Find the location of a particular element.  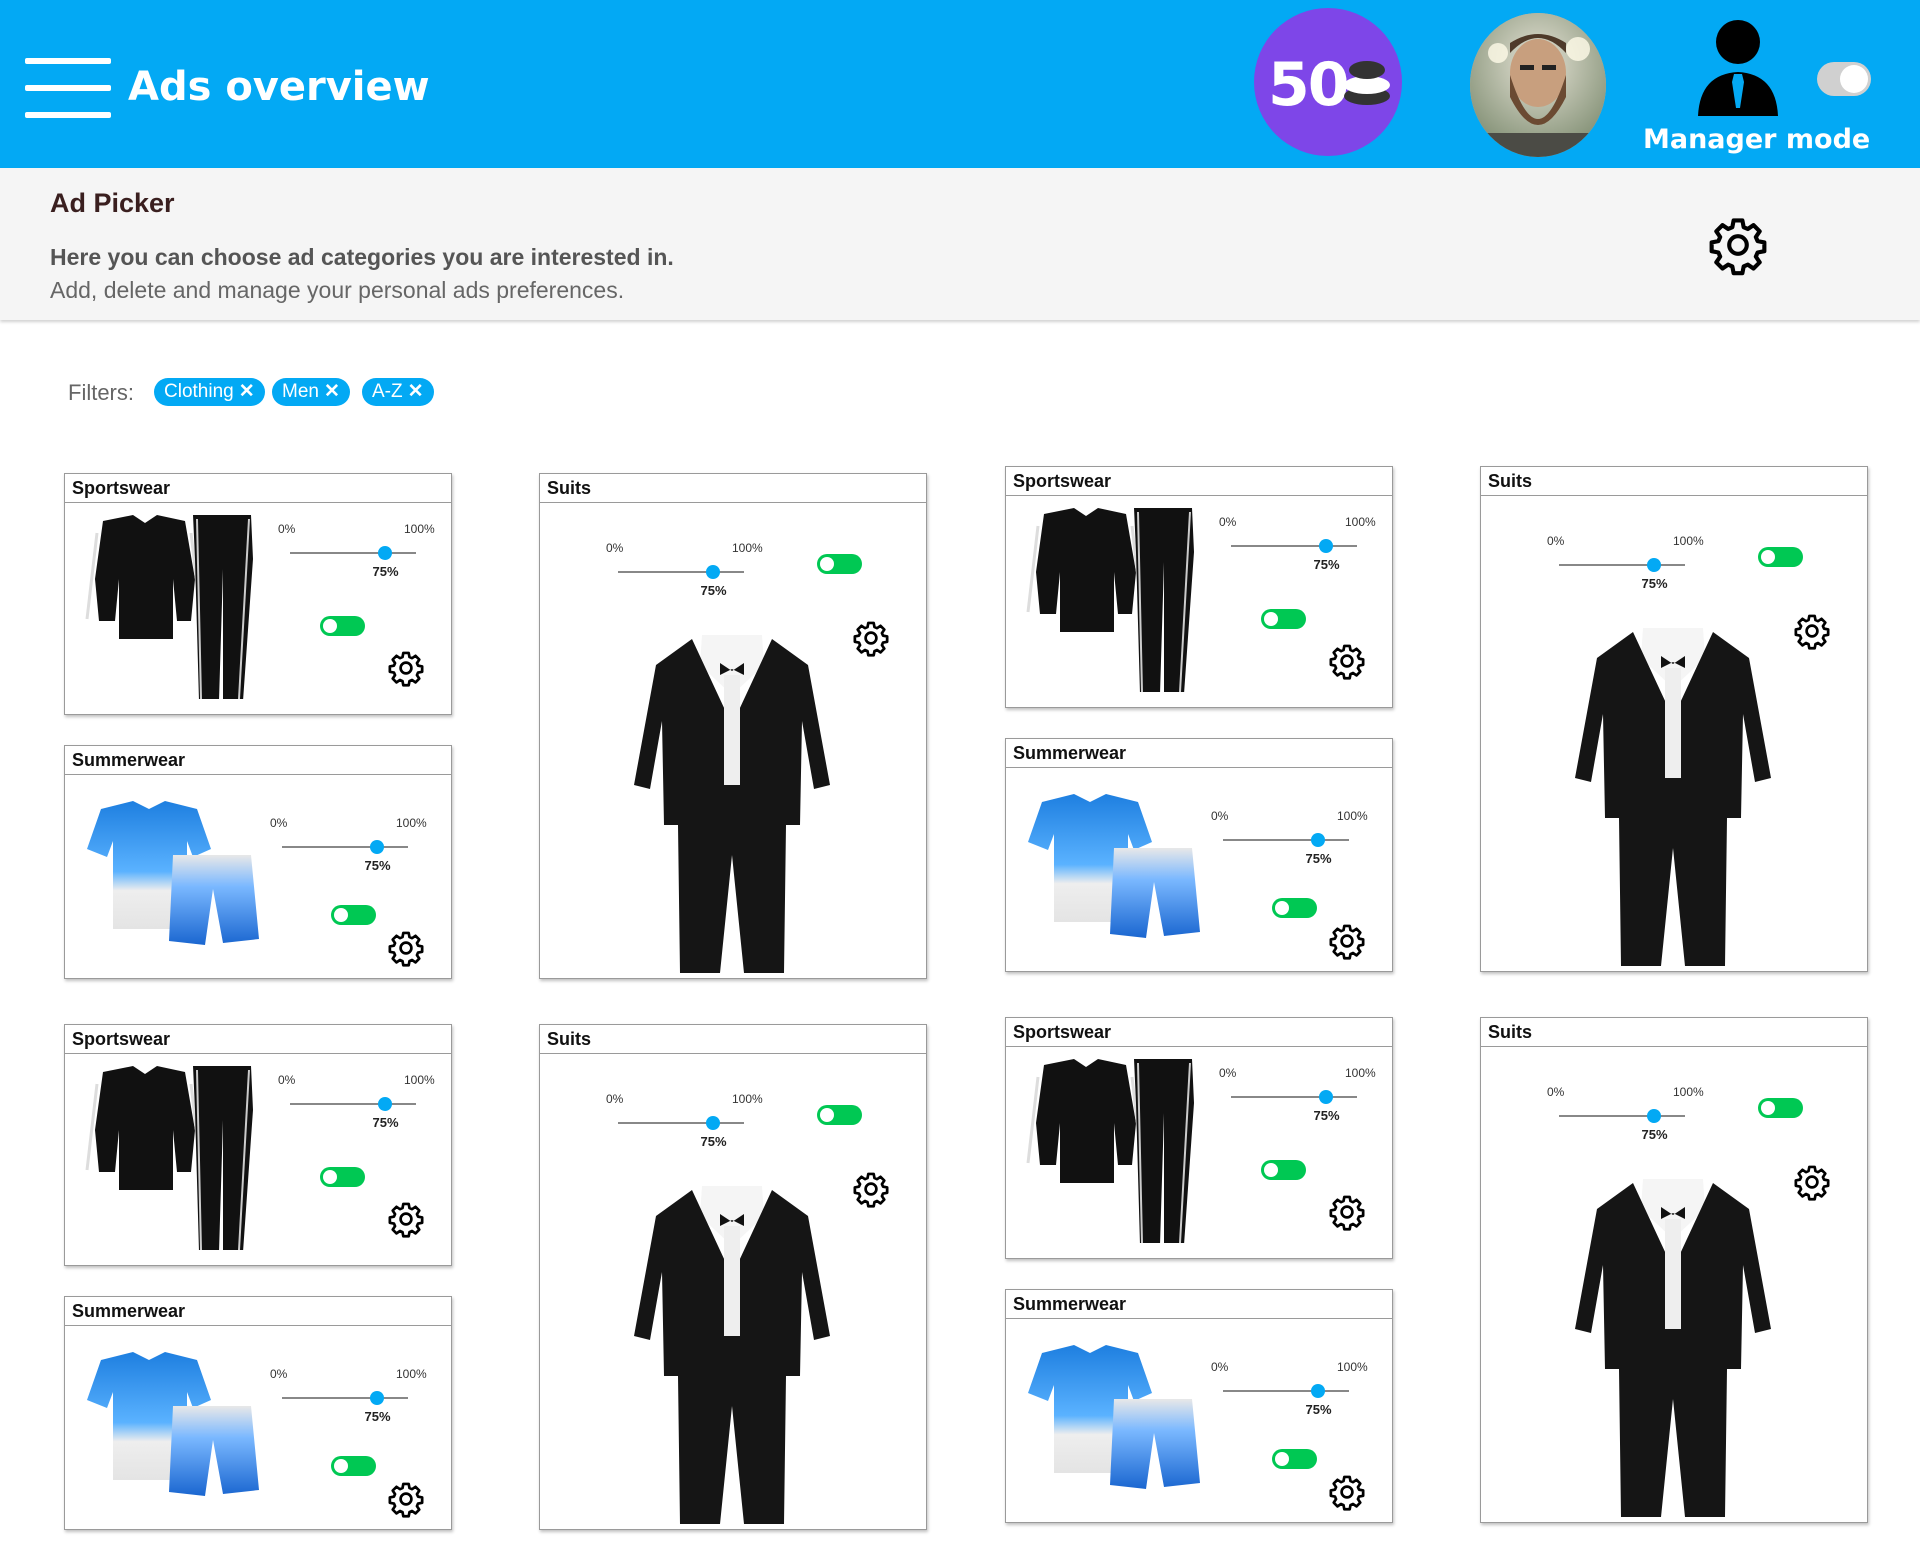

card-title: Summerwear is located at coordinates (258, 760).